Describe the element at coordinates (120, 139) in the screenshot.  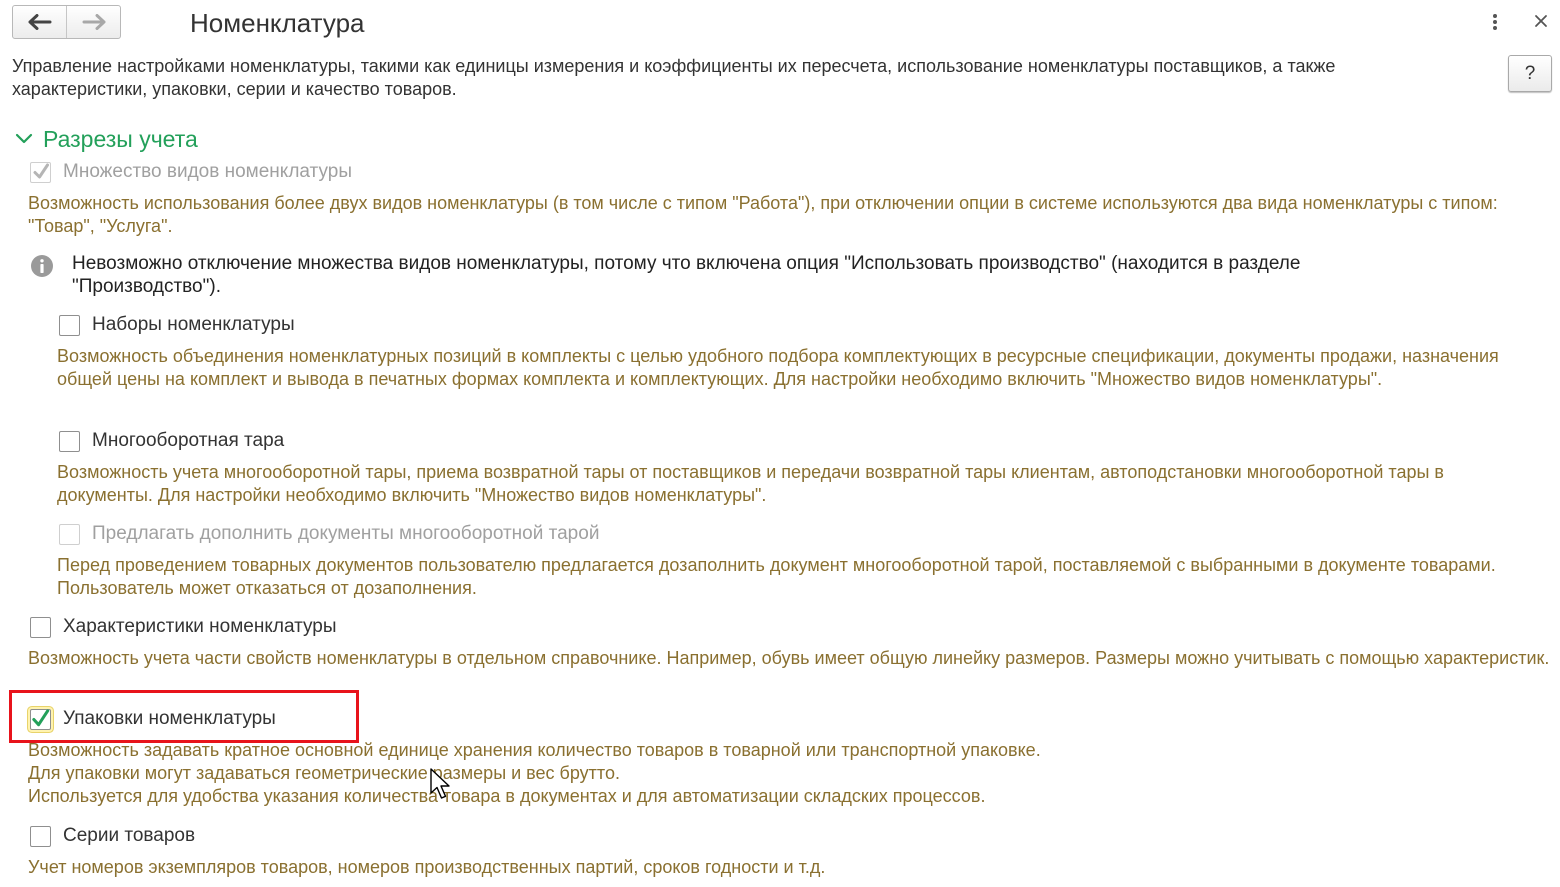
I see `section-title: Разрезы учета` at that location.